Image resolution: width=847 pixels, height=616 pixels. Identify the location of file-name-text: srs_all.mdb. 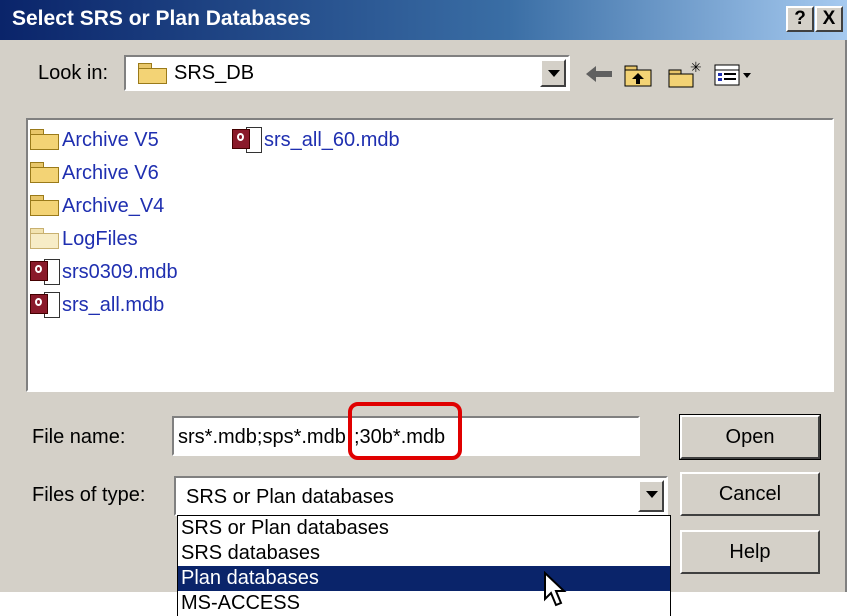
(113, 304).